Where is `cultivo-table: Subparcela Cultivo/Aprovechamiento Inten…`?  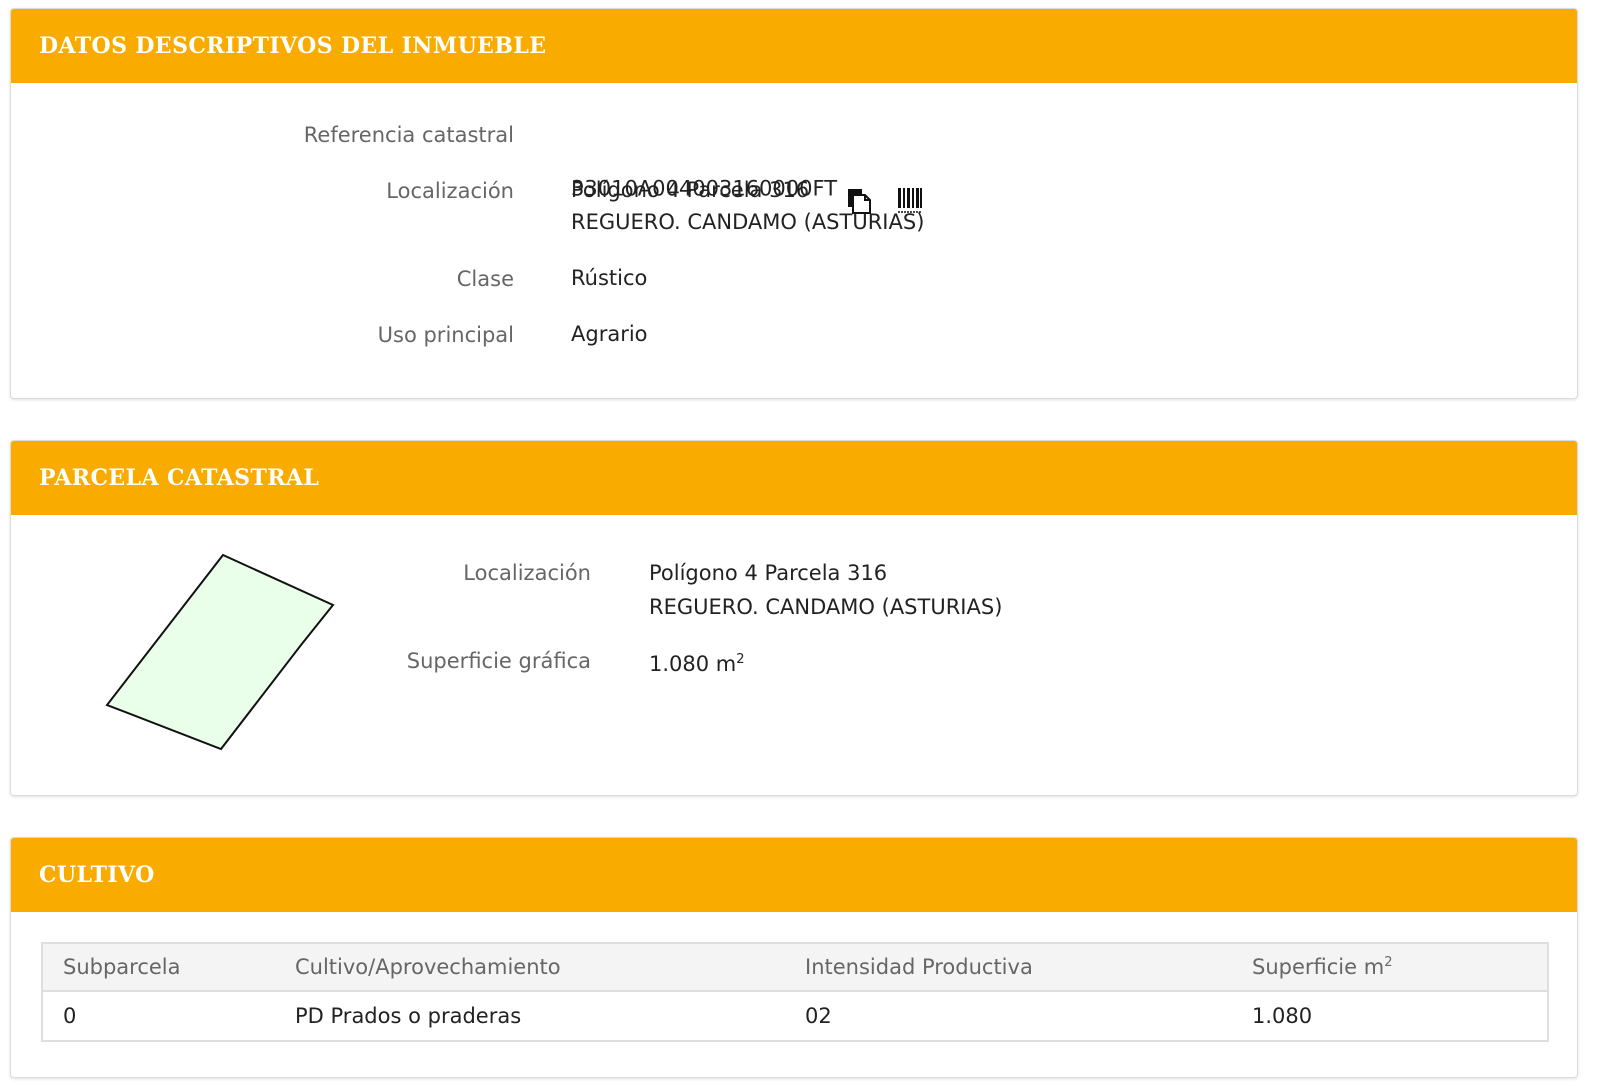
cultivo-table: Subparcela Cultivo/Aprovechamiento Inten… is located at coordinates (795, 992).